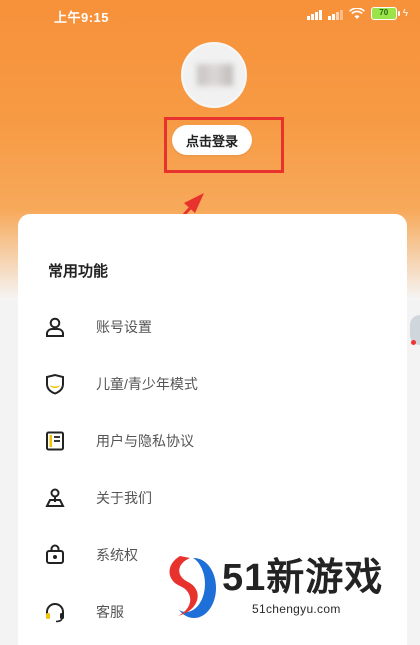  Describe the element at coordinates (303, 578) in the screenshot. I see `watermark-title: 51新游戏` at that location.